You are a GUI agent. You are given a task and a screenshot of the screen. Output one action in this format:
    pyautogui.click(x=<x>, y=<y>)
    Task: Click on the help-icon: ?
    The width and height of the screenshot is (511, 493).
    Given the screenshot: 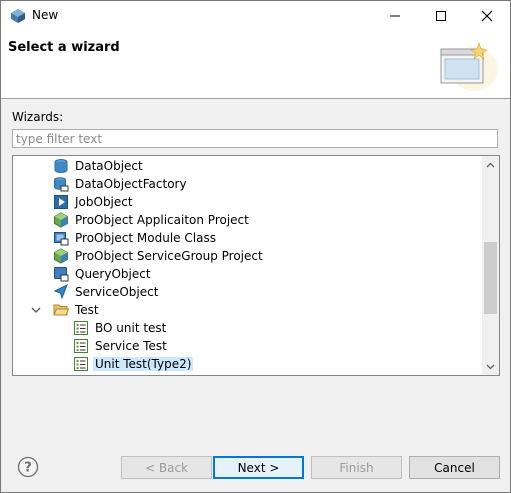 What is the action you would take?
    pyautogui.click(x=28, y=467)
    